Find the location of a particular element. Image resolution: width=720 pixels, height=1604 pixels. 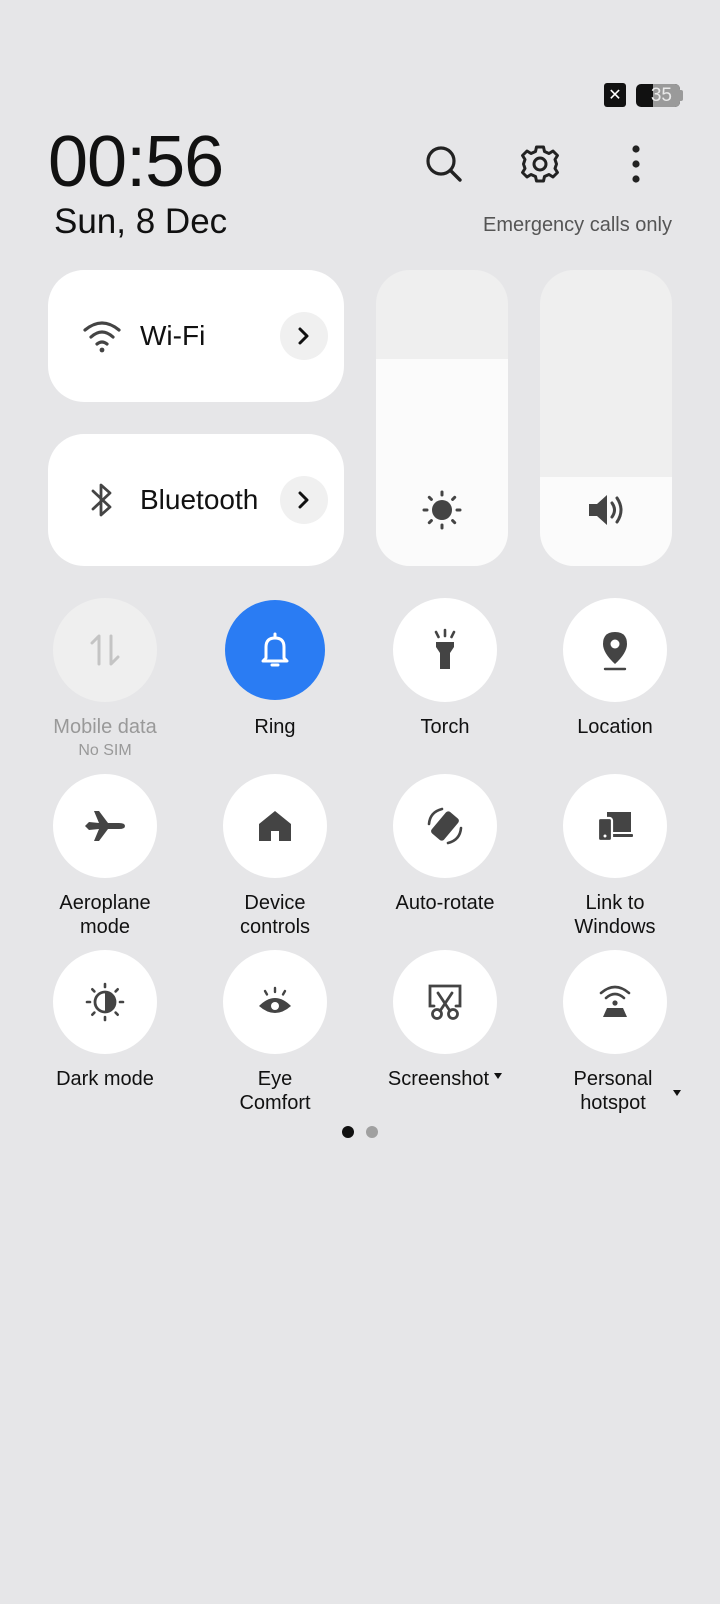

network-status: Emergency calls only is located at coordinates (577, 225).